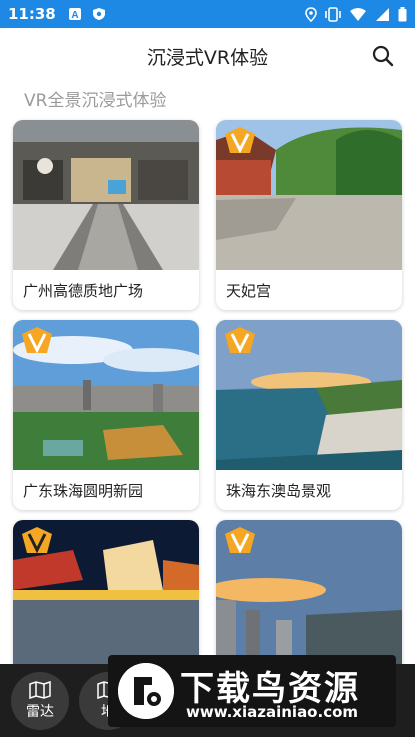  Describe the element at coordinates (272, 712) in the screenshot. I see `watermark-url: www.xiazainiao.com` at that location.